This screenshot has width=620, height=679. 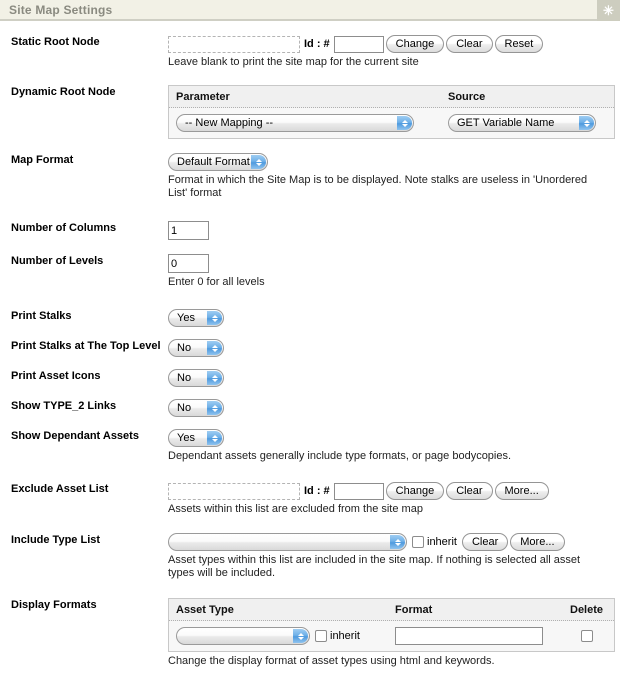 What do you see at coordinates (86, 346) in the screenshot?
I see `label-print-stalks-top-level: Print Stalks at The Top Level` at bounding box center [86, 346].